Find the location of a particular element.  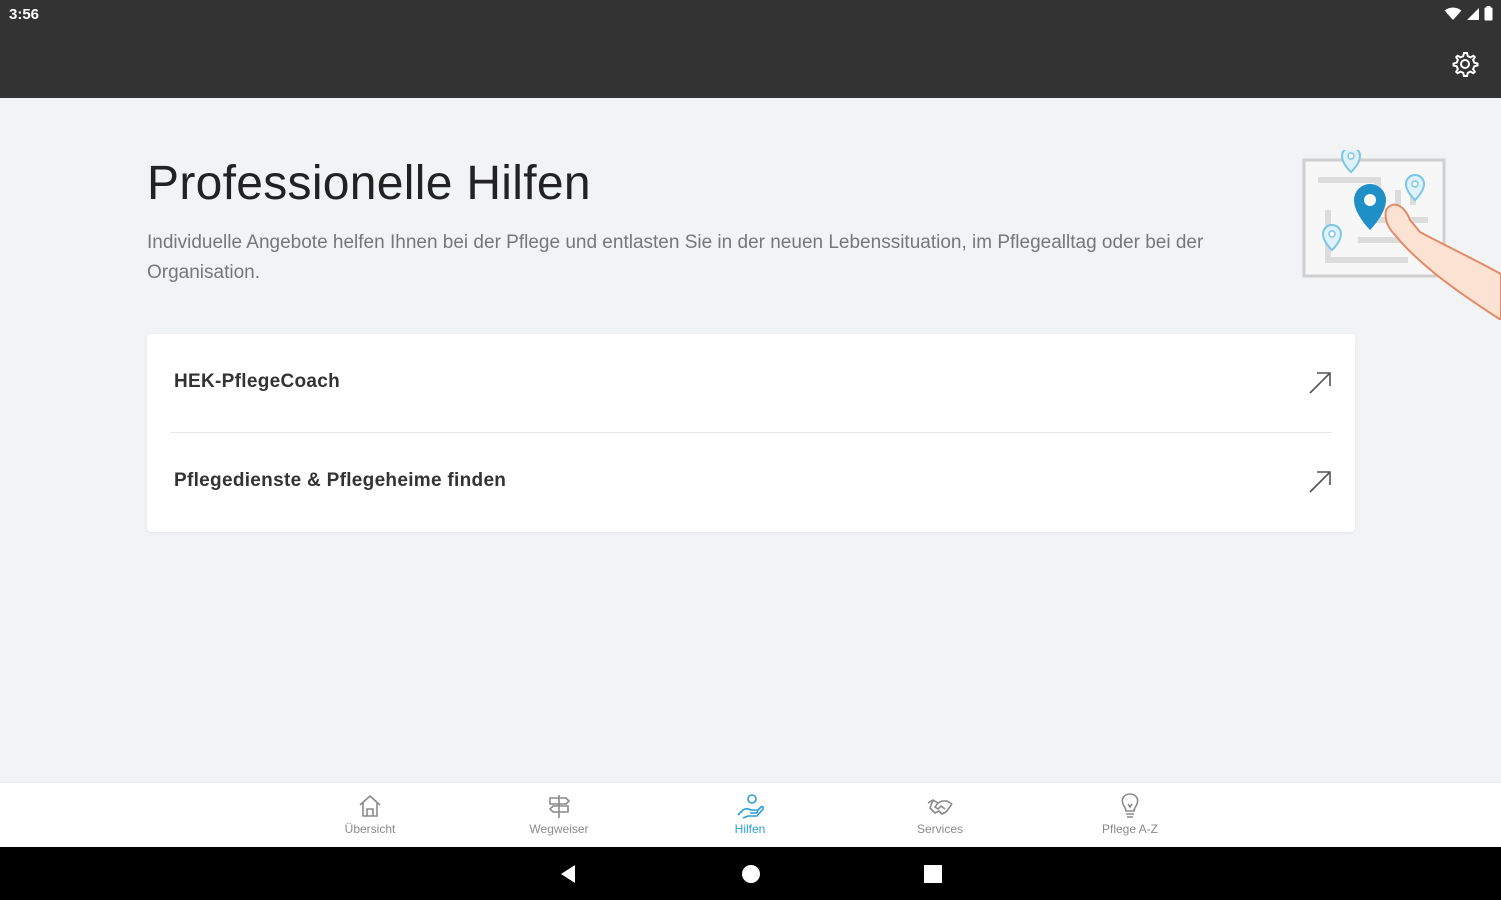

battery-icon is located at coordinates (1488, 13).